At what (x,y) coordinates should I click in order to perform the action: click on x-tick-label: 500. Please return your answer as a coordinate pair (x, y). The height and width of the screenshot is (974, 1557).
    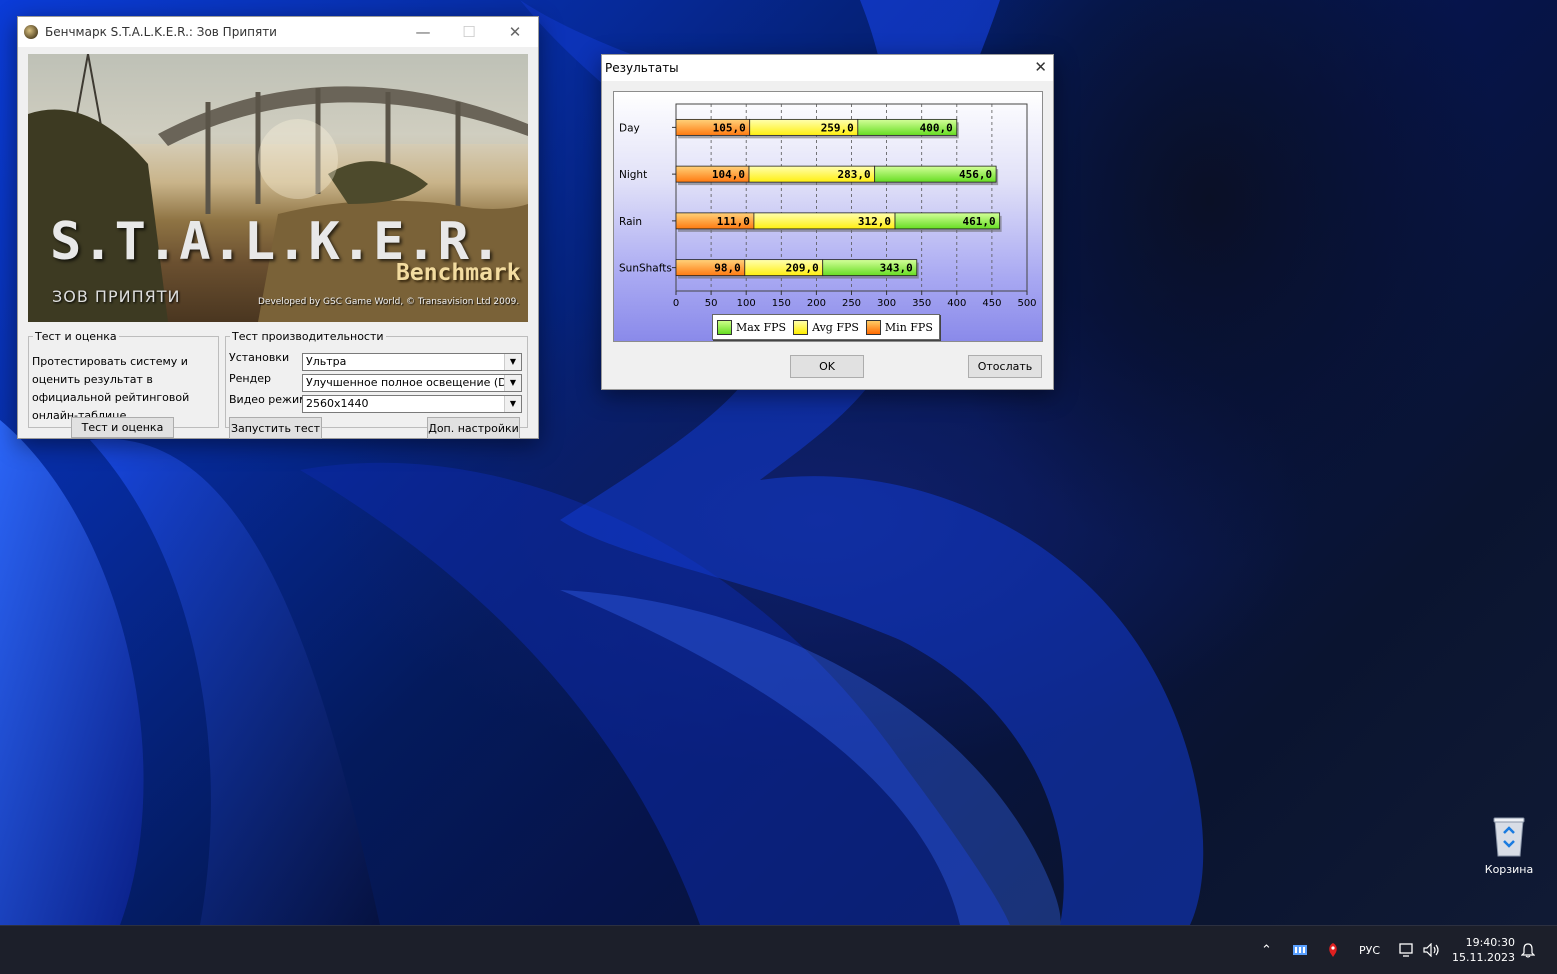
    Looking at the image, I should click on (1026, 303).